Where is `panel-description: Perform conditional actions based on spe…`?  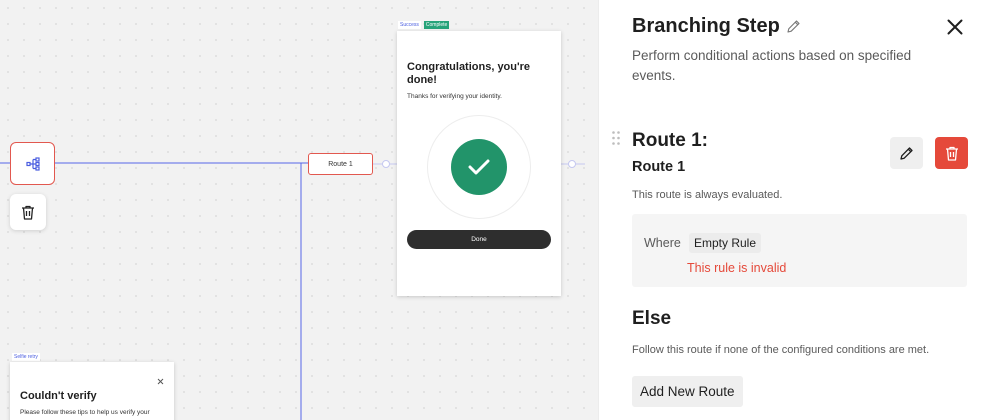
panel-description: Perform conditional actions based on spe… is located at coordinates (772, 65).